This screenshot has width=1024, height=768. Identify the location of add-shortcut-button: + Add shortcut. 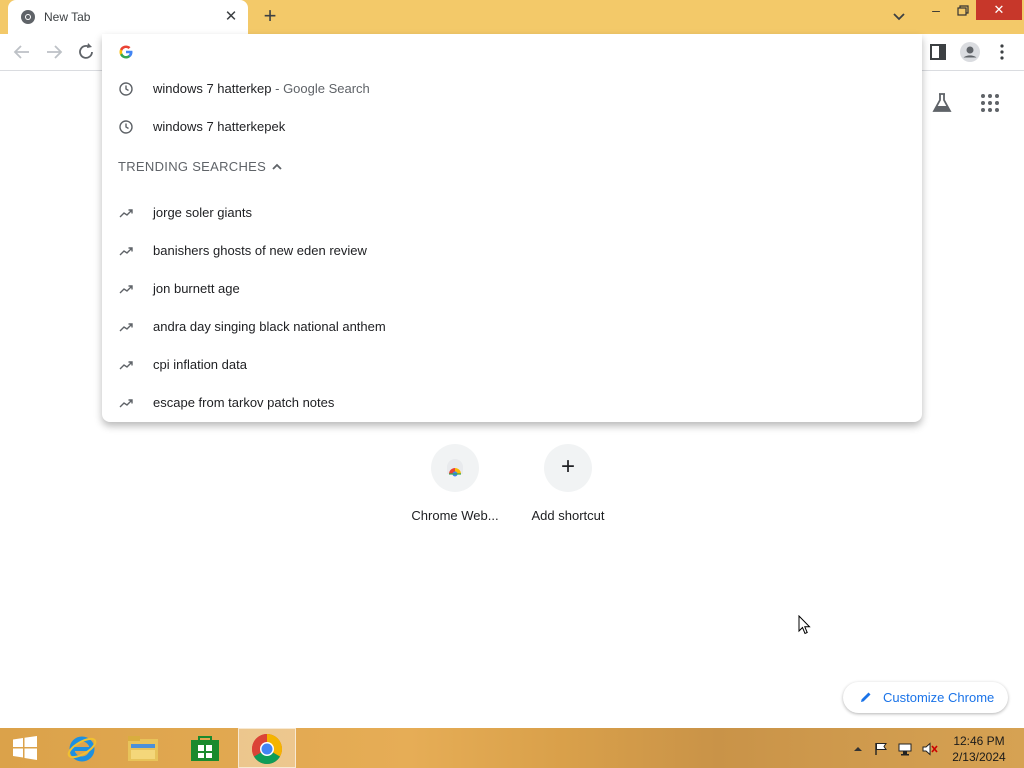
(568, 489).